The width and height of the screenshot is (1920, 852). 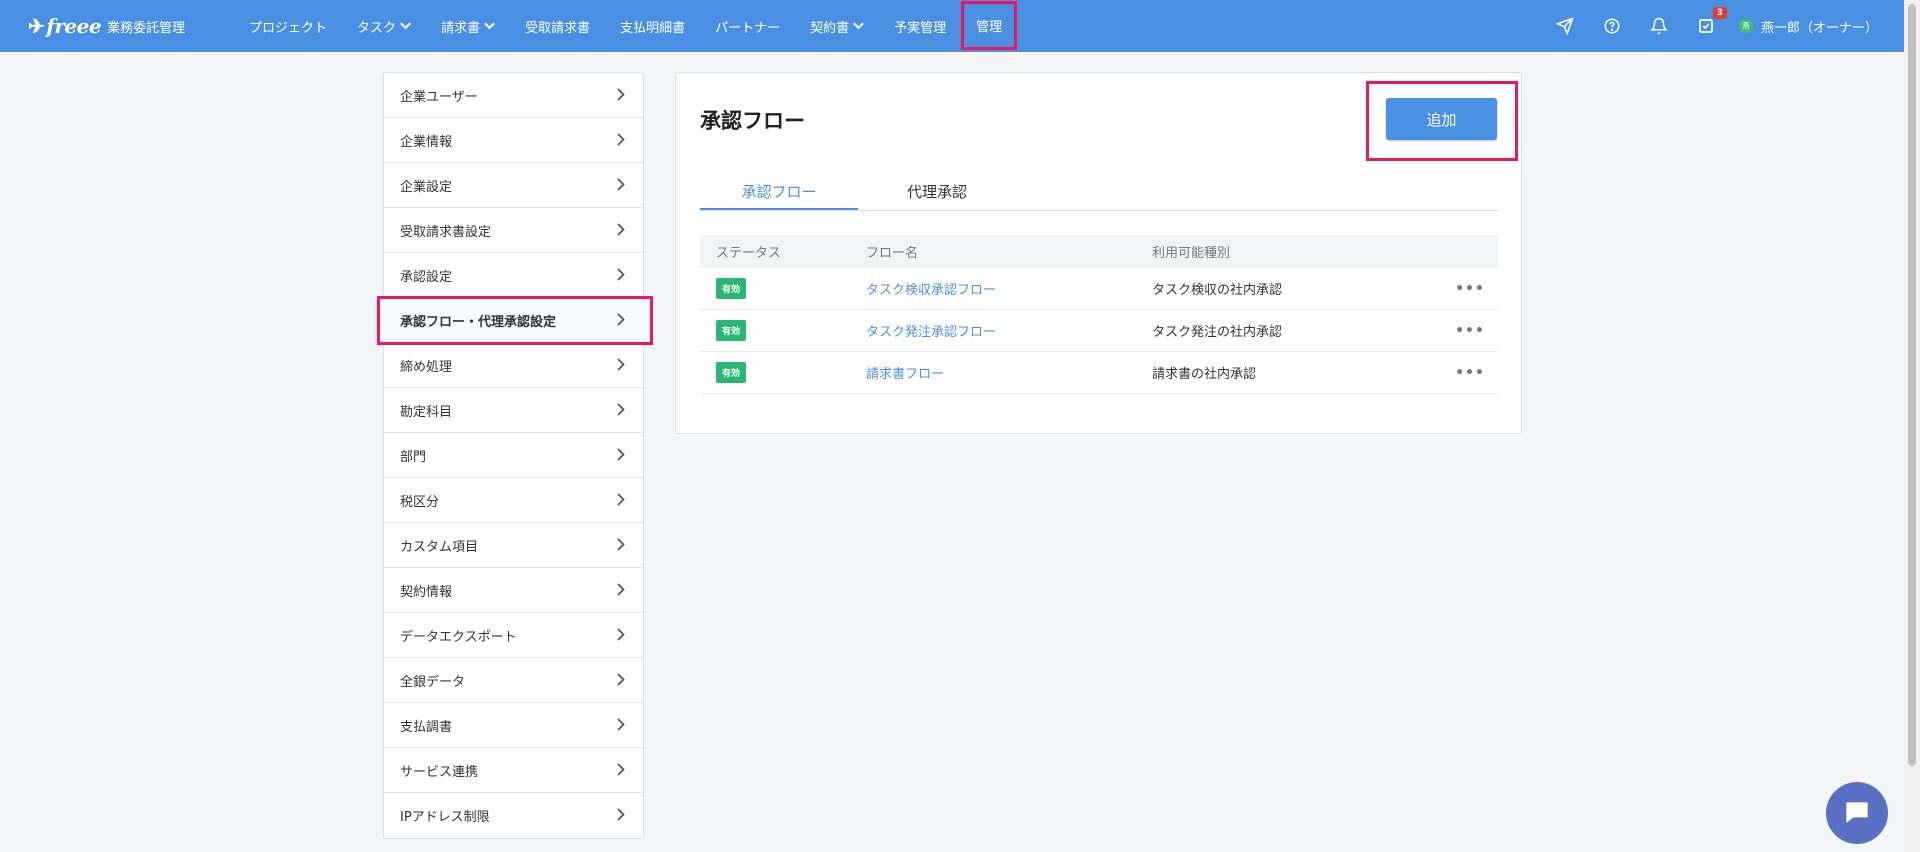 What do you see at coordinates (937, 191) in the screenshot?
I see `tab-1: 代理承認` at bounding box center [937, 191].